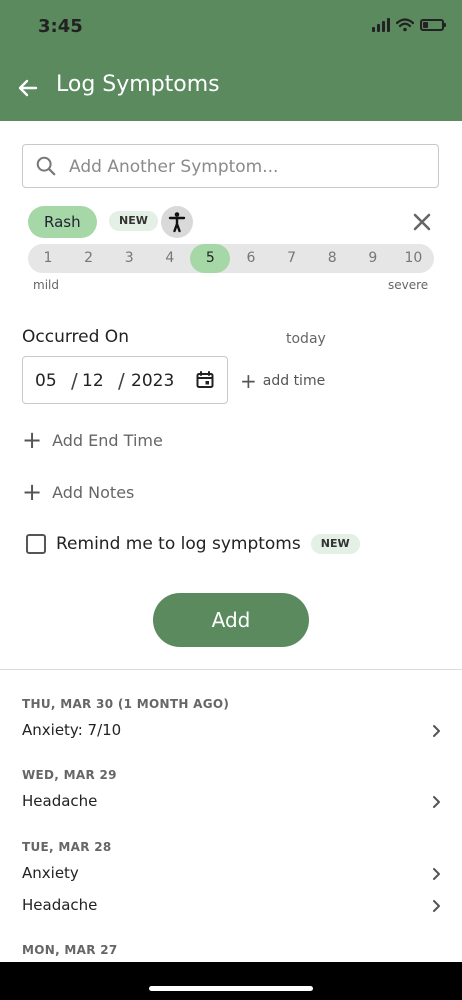  Describe the element at coordinates (93, 492) in the screenshot. I see `add-notes-label: Add Notes` at that location.